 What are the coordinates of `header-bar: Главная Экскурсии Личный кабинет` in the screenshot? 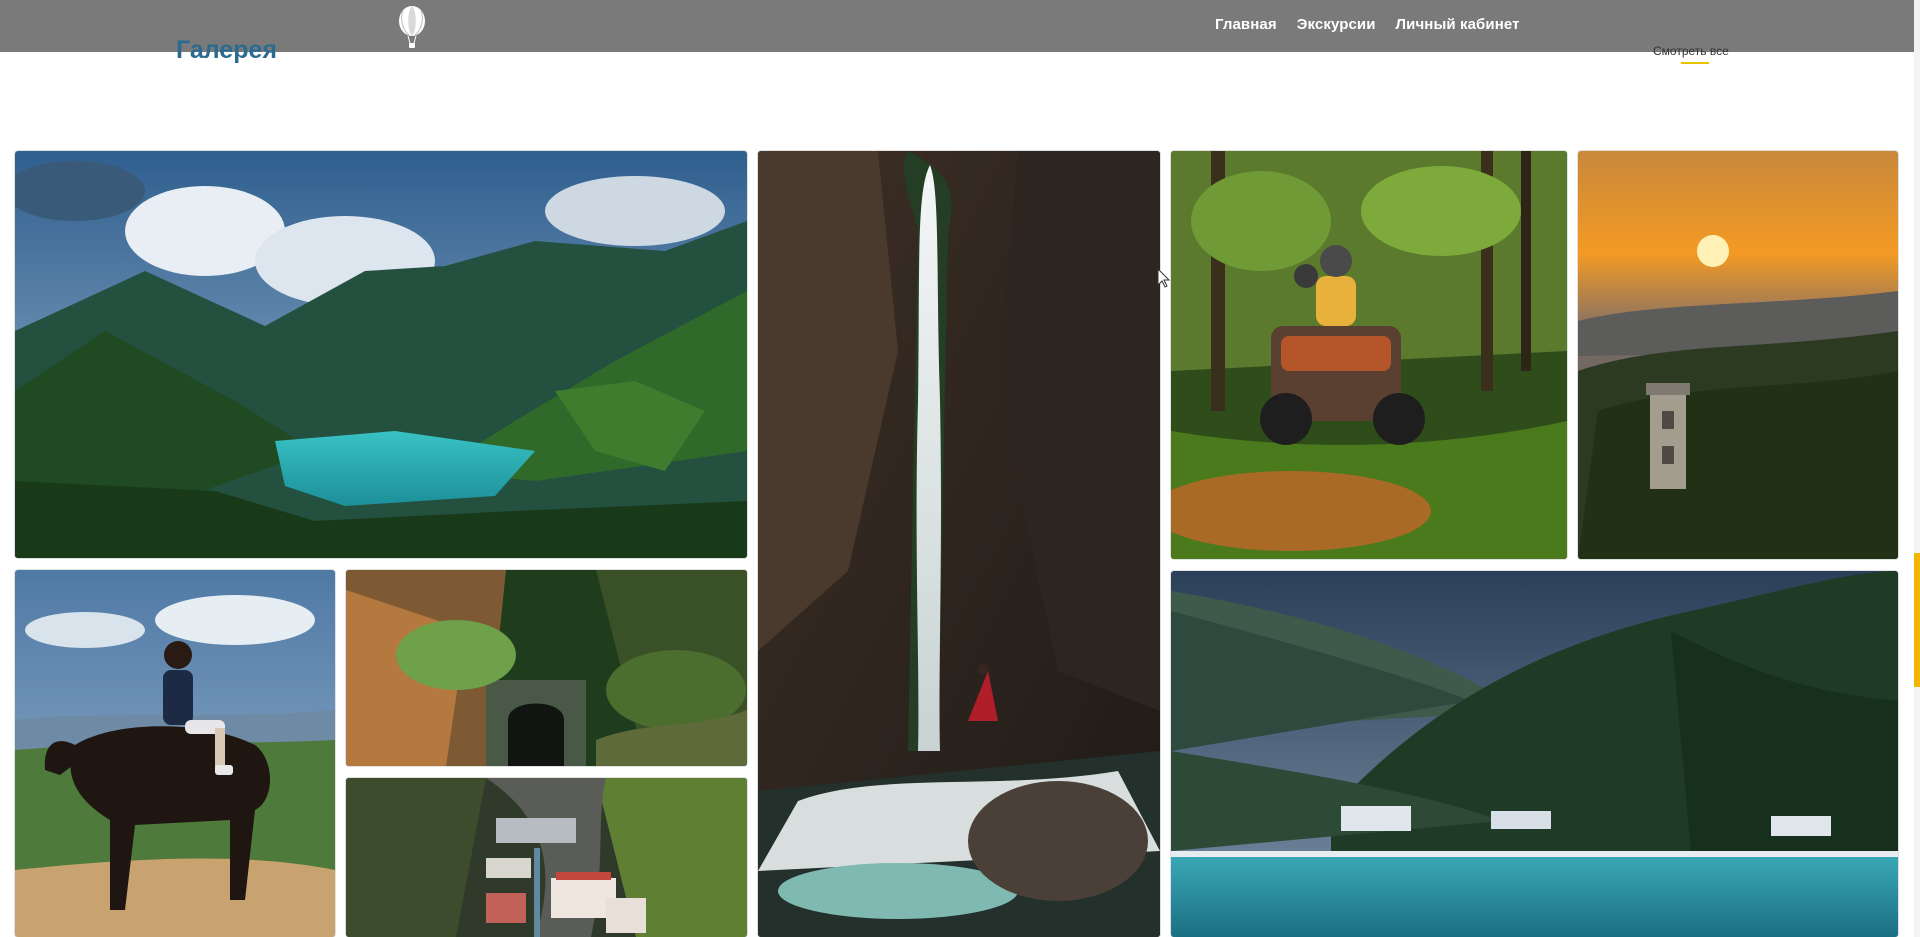 It's located at (957, 26).